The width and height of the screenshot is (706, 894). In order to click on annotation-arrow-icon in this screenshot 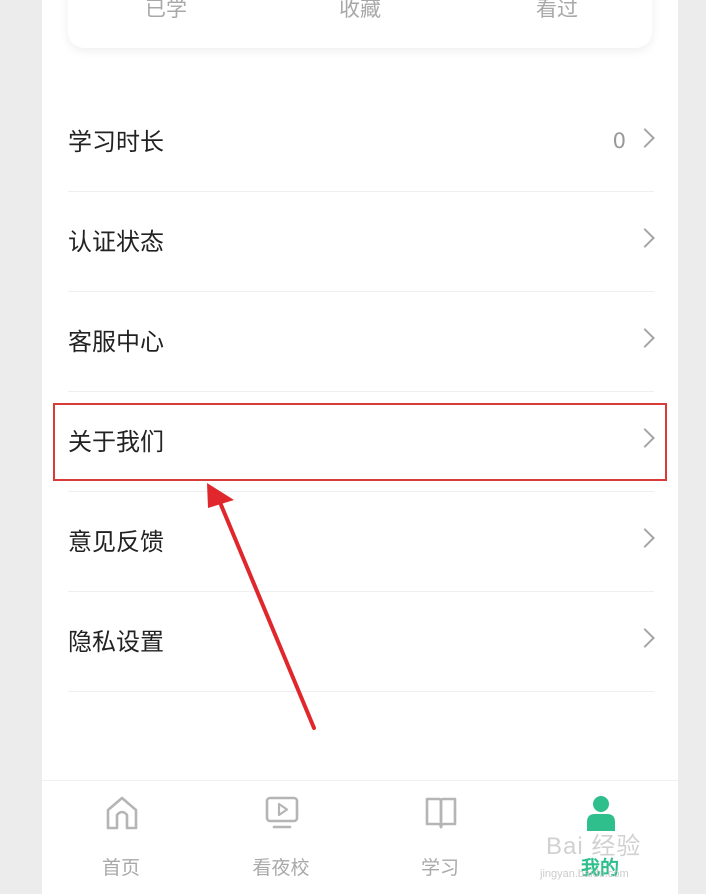, I will do `click(261, 606)`.